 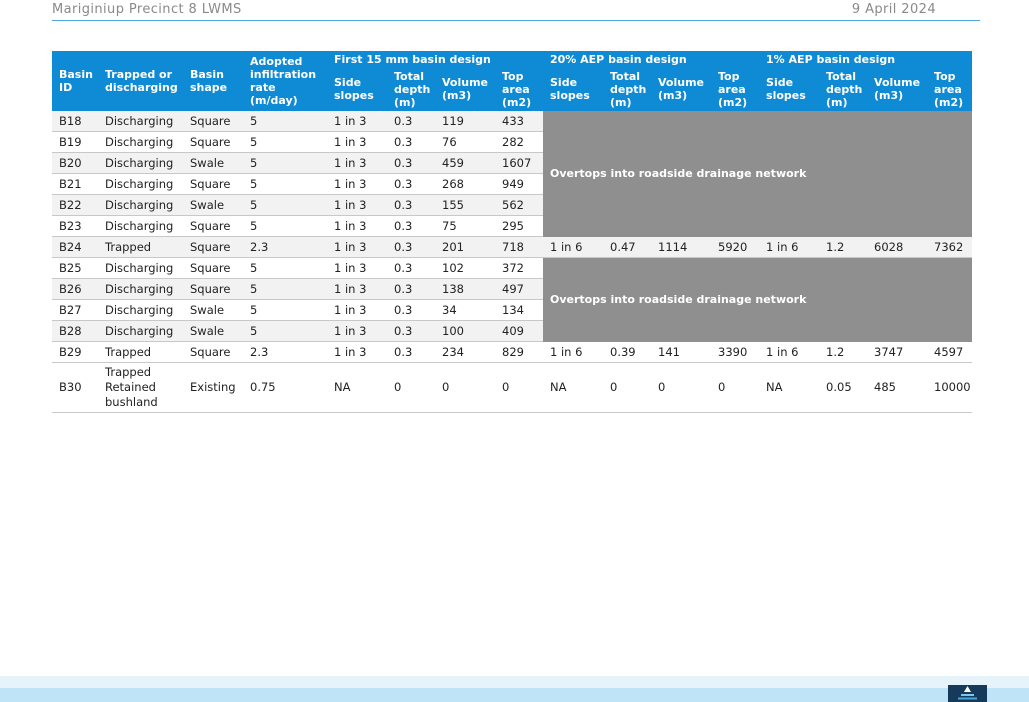 What do you see at coordinates (519, 268) in the screenshot?
I see `table-cell: 372` at bounding box center [519, 268].